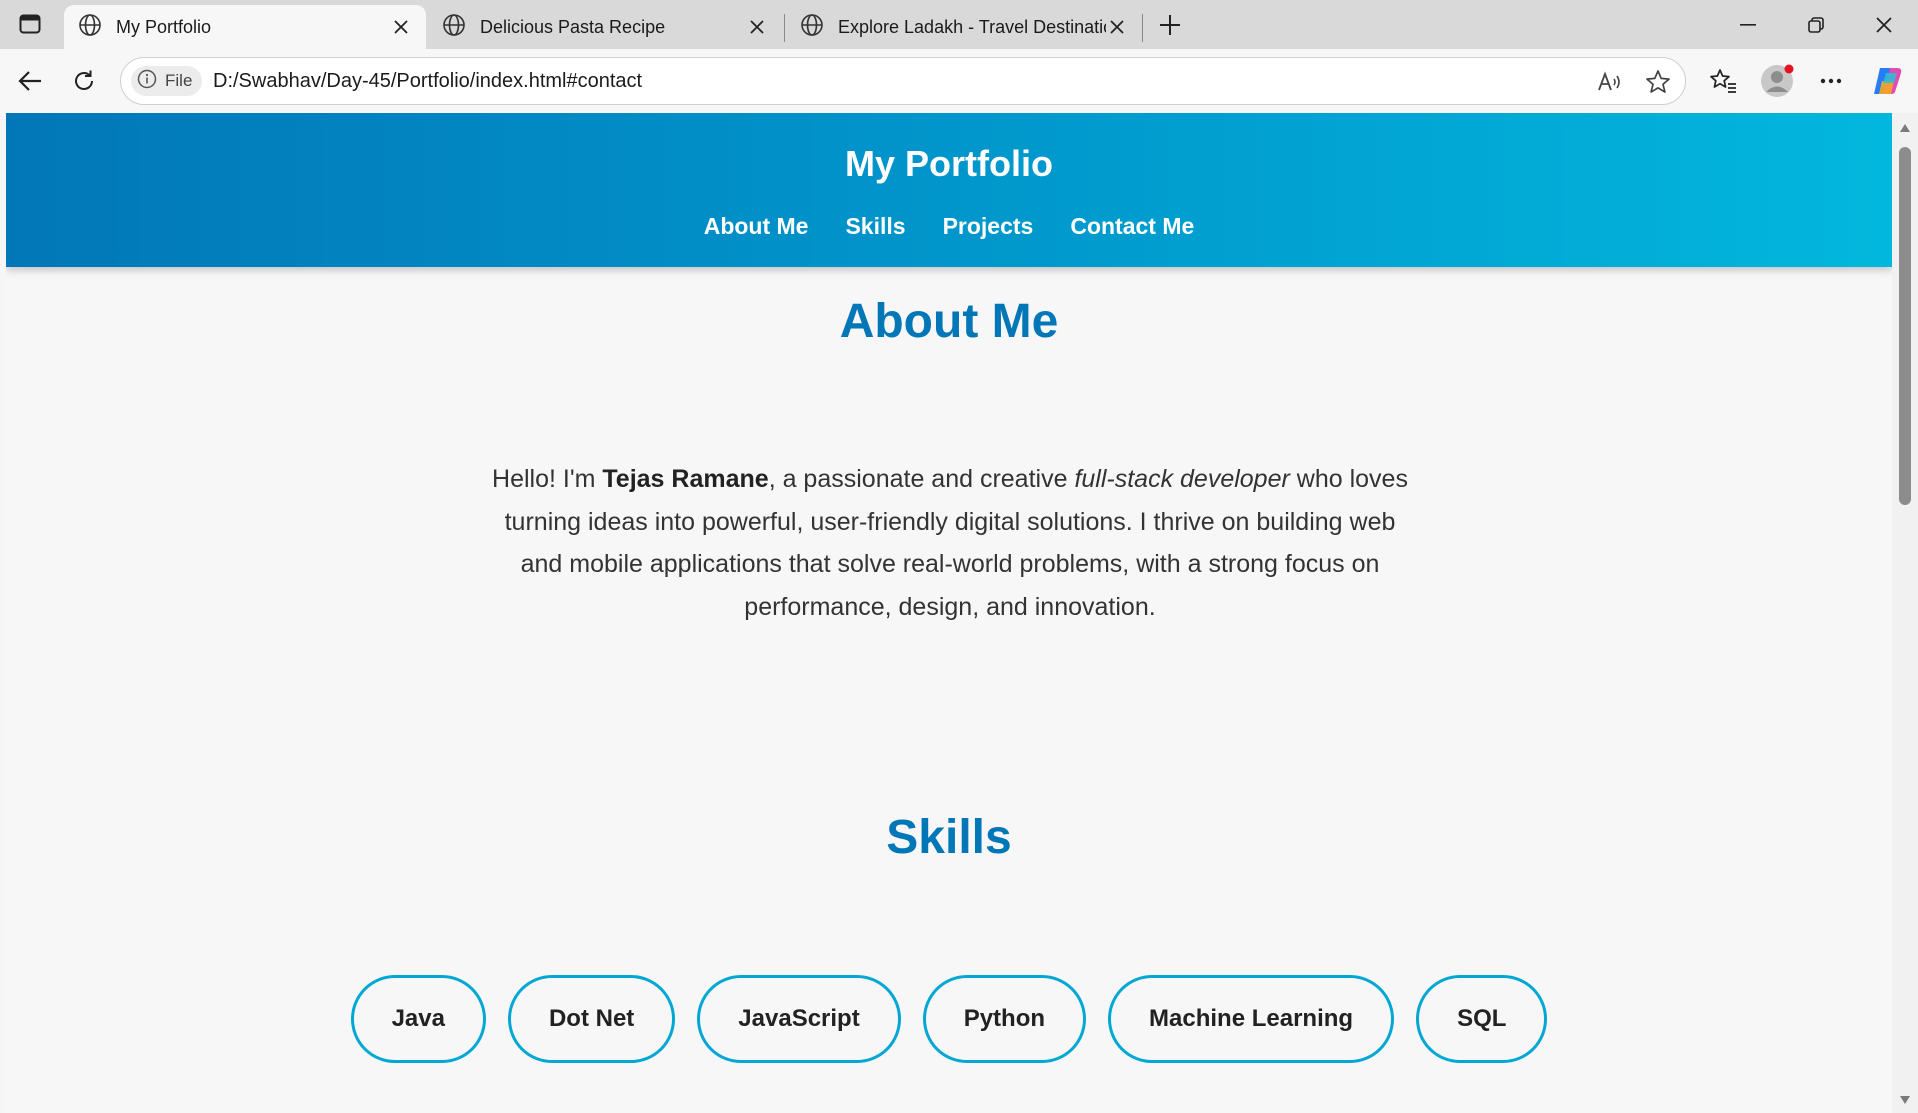 The width and height of the screenshot is (1918, 1113). I want to click on scroll-down-arrow-icon, so click(1905, 1100).